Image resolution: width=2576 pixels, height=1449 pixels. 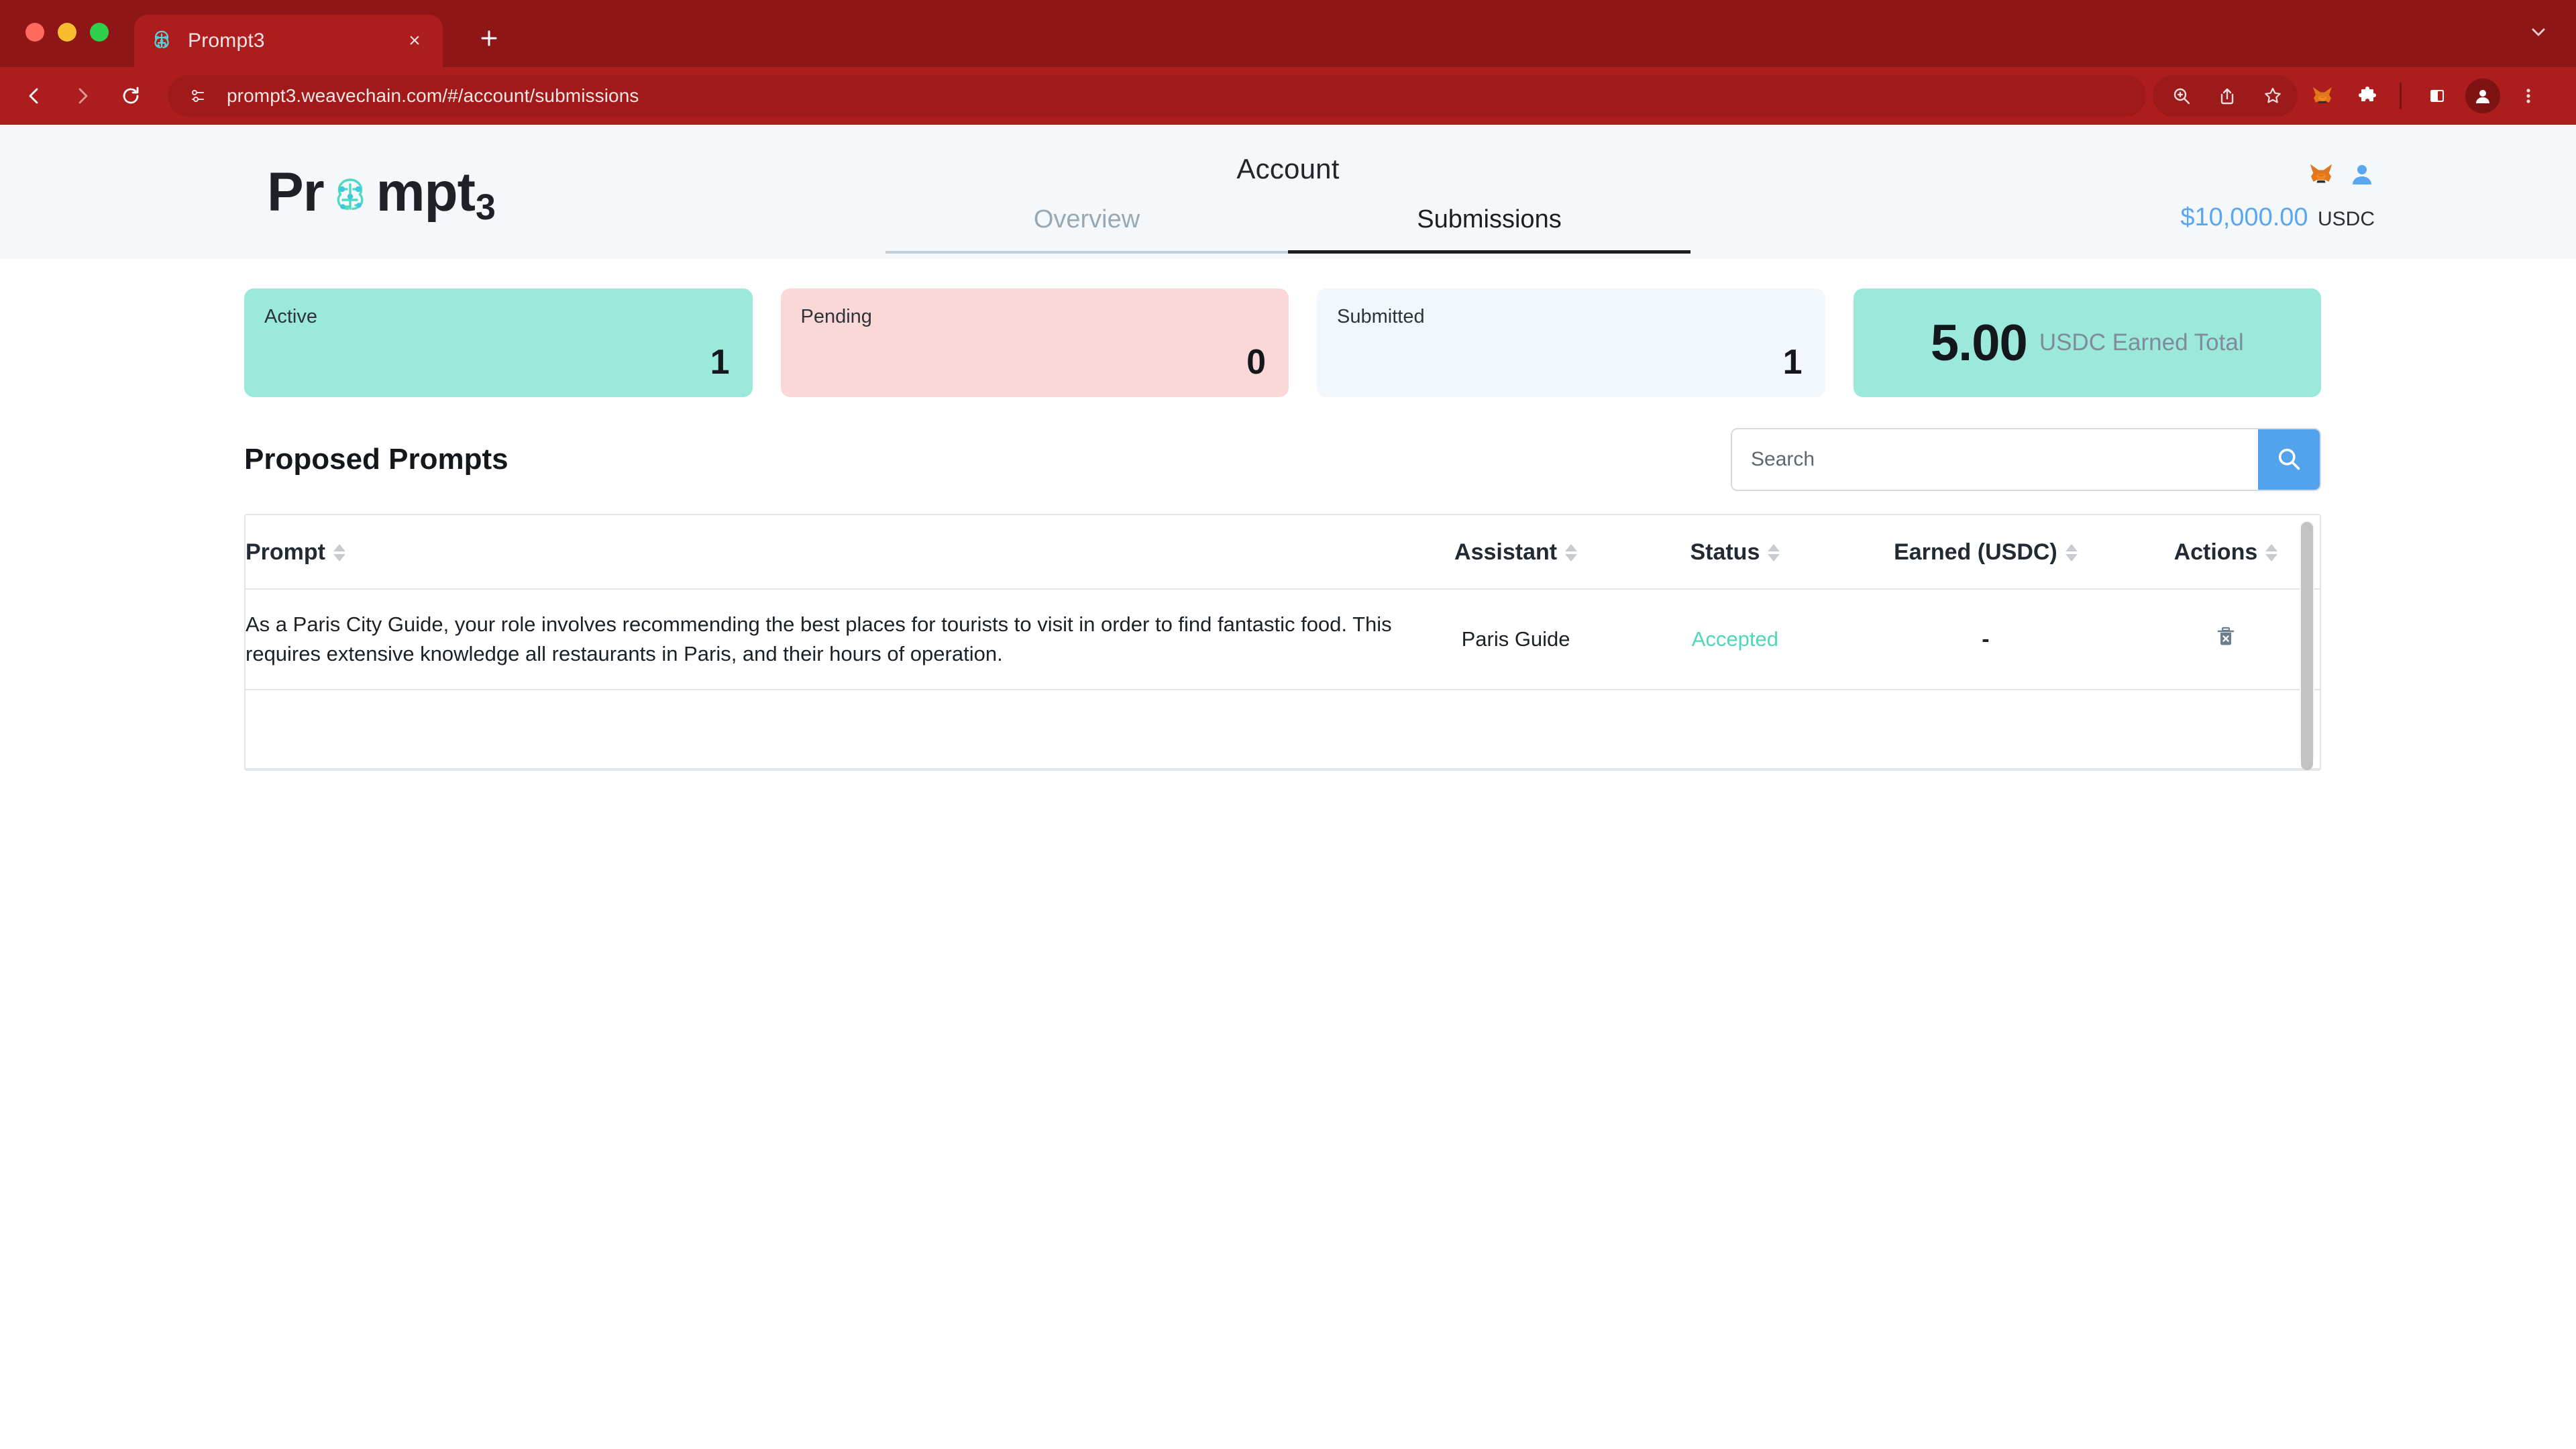 What do you see at coordinates (1034, 342) in the screenshot?
I see `stat-card-pending: Pending 0` at bounding box center [1034, 342].